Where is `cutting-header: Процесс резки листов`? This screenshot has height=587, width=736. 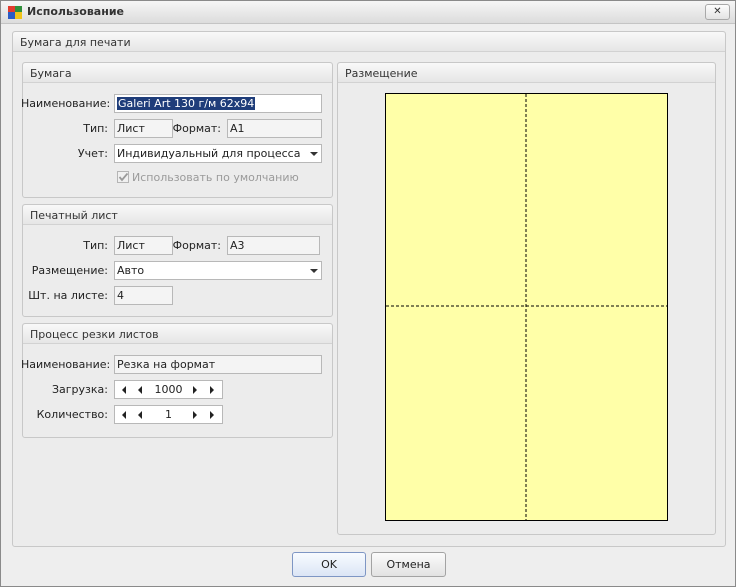
cutting-header: Процесс резки листов is located at coordinates (177, 334).